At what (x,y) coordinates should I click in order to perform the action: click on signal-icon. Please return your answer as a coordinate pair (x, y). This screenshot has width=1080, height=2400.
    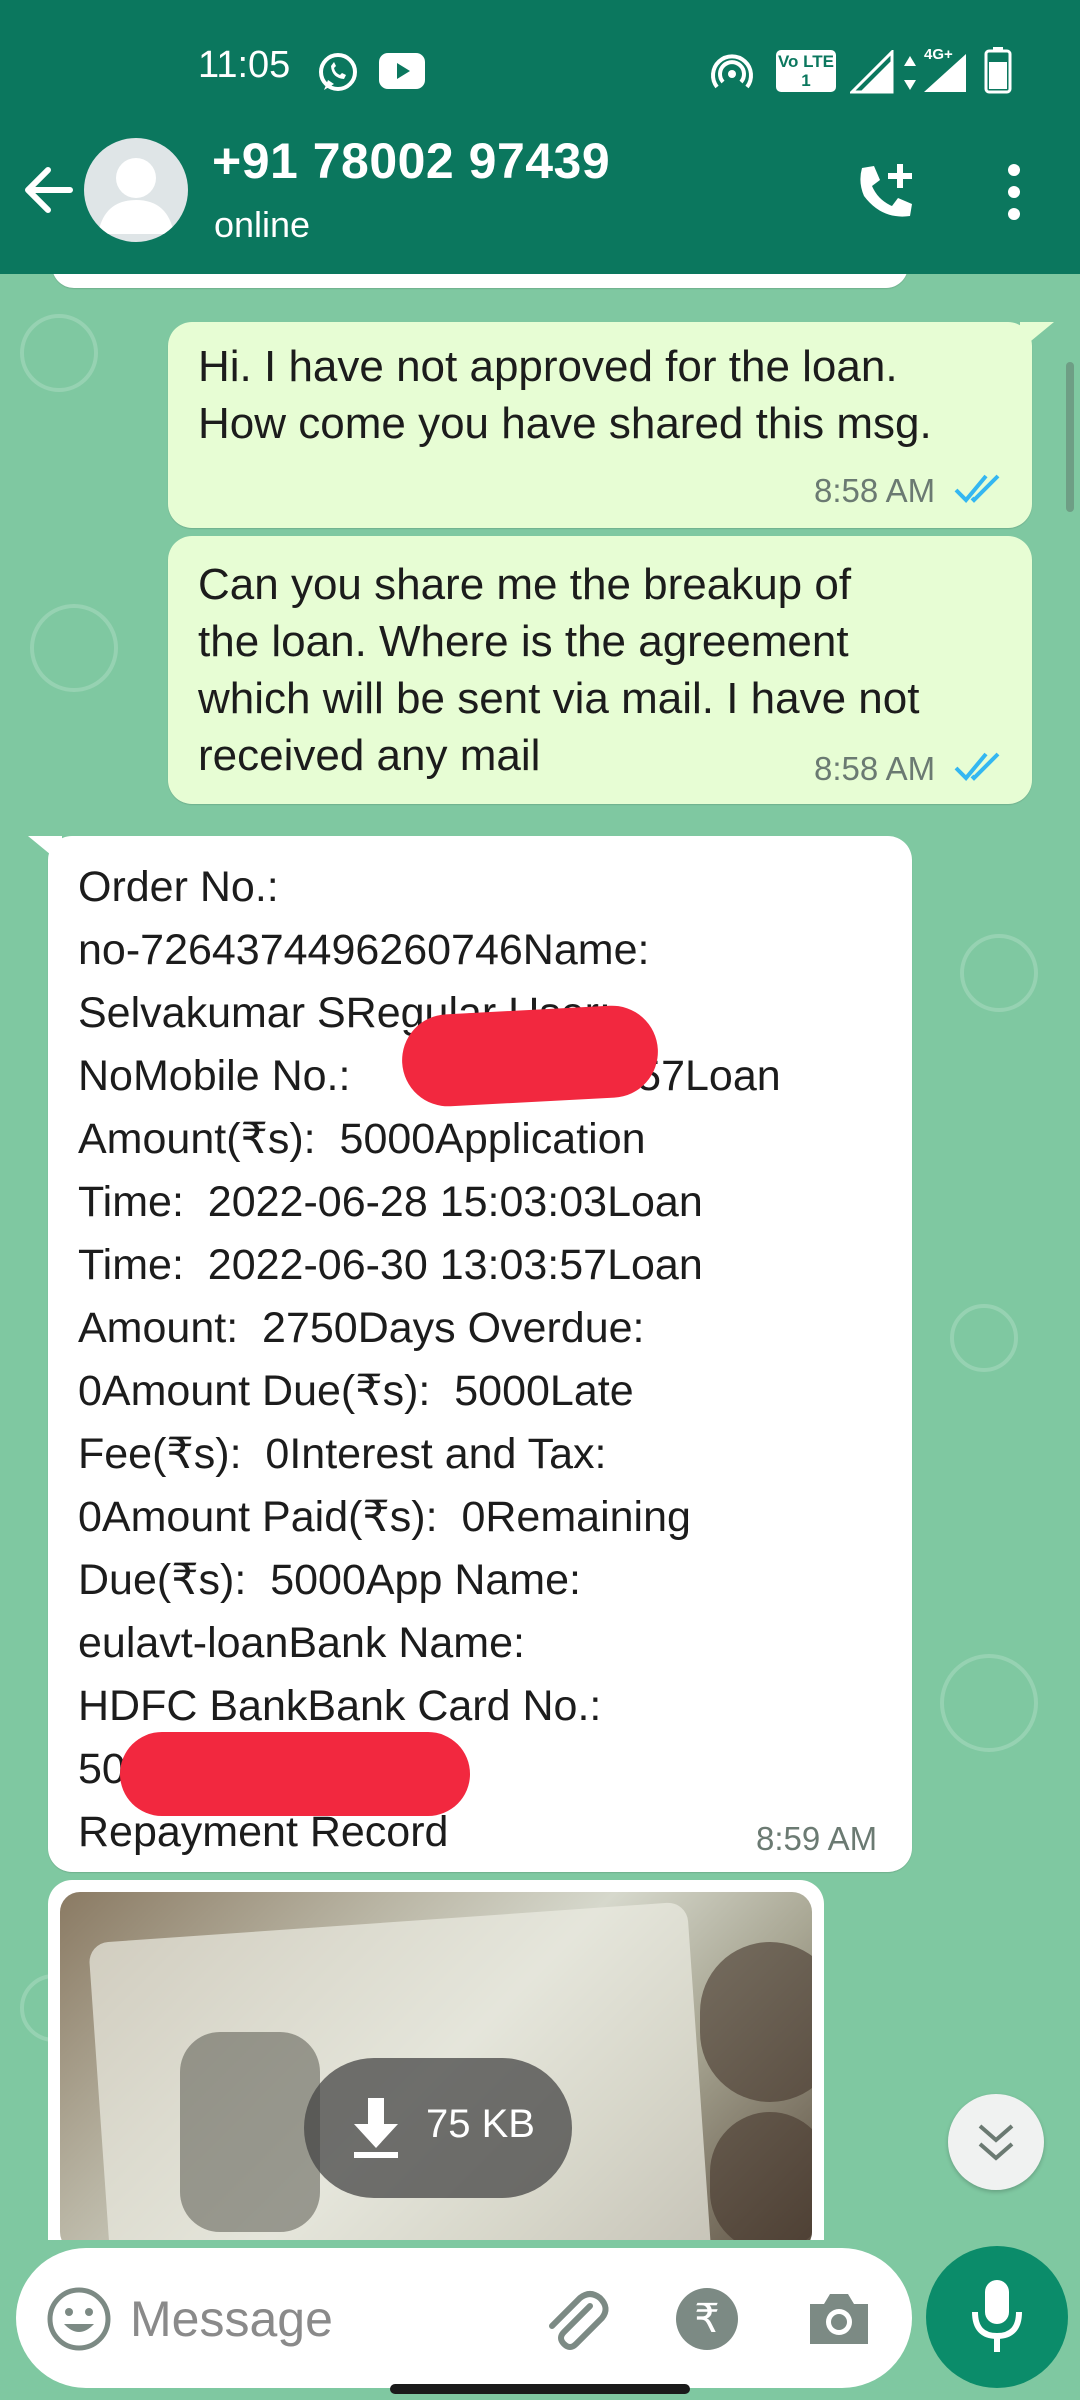
    Looking at the image, I should click on (872, 72).